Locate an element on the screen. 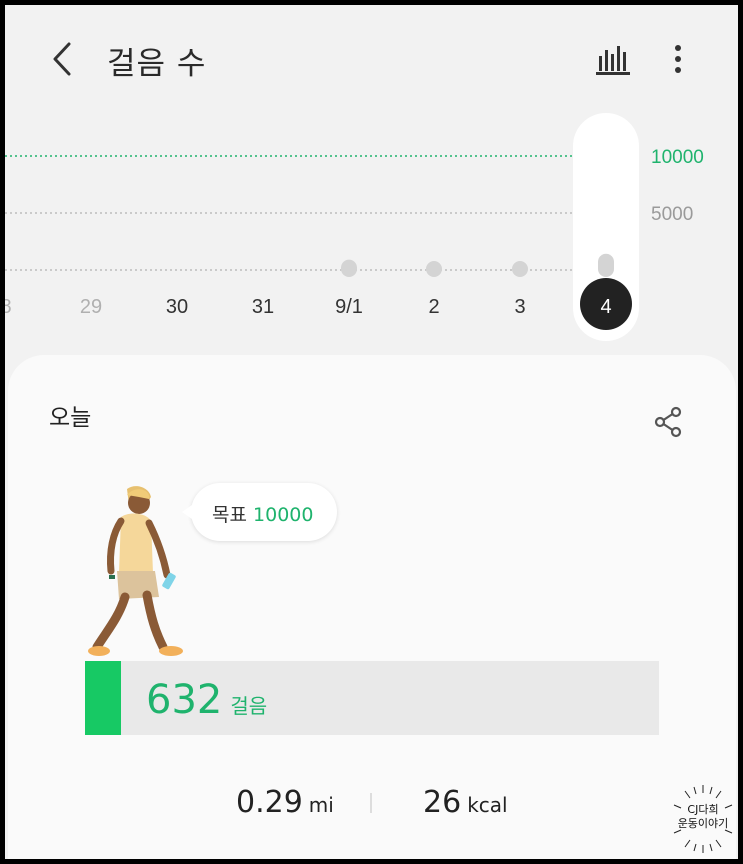 This screenshot has height=864, width=743. steps-number: 632 is located at coordinates (184, 700).